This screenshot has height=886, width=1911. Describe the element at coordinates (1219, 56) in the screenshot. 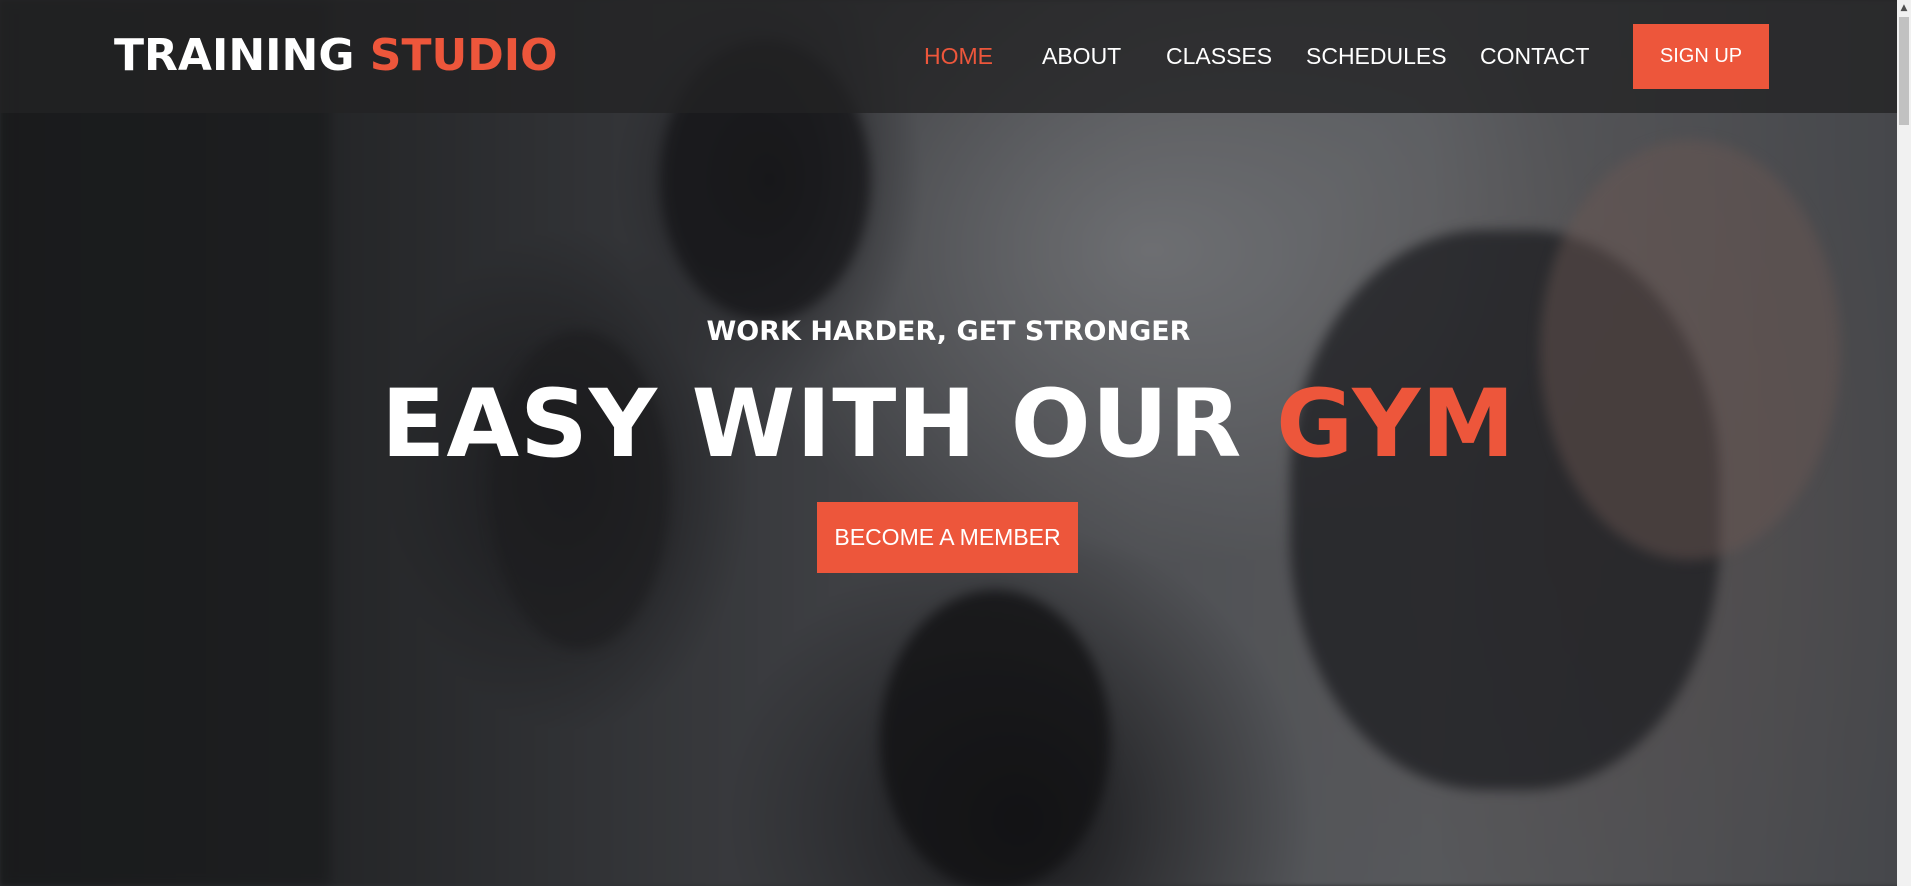

I see `nav-item-classes: CLASSES` at that location.